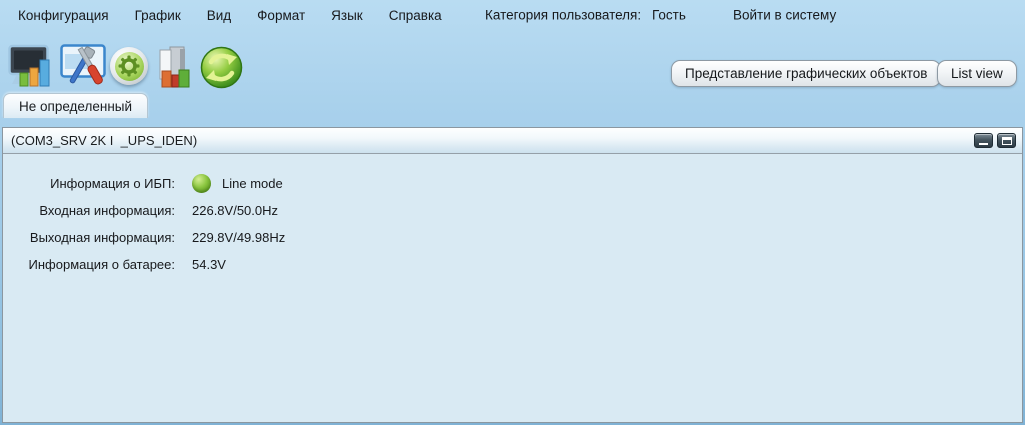  I want to click on logs-data-icon, so click(176, 70).